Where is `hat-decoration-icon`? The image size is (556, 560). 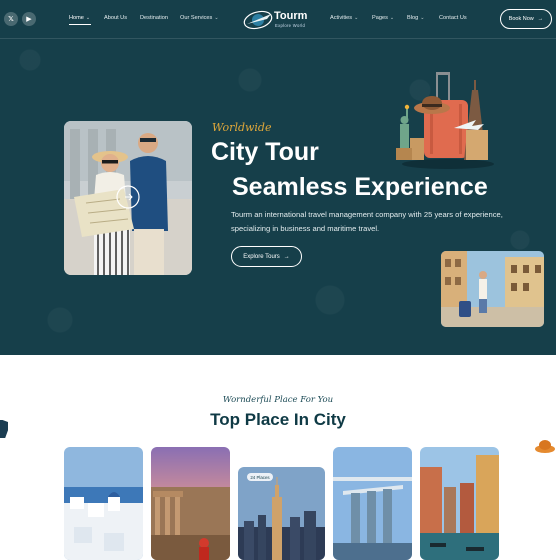
hat-decoration-icon is located at coordinates (545, 446).